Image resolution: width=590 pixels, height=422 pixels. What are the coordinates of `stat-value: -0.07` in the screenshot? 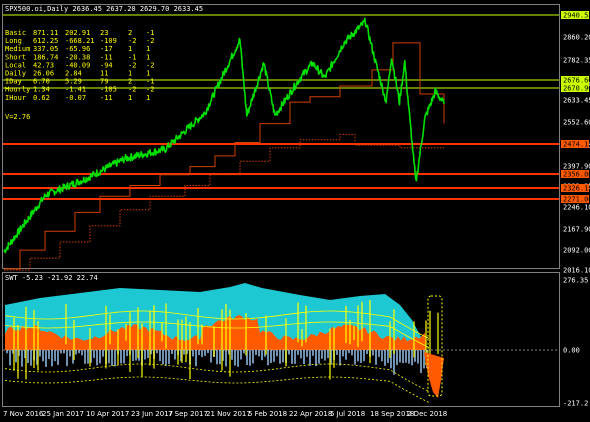 It's located at (75, 98).